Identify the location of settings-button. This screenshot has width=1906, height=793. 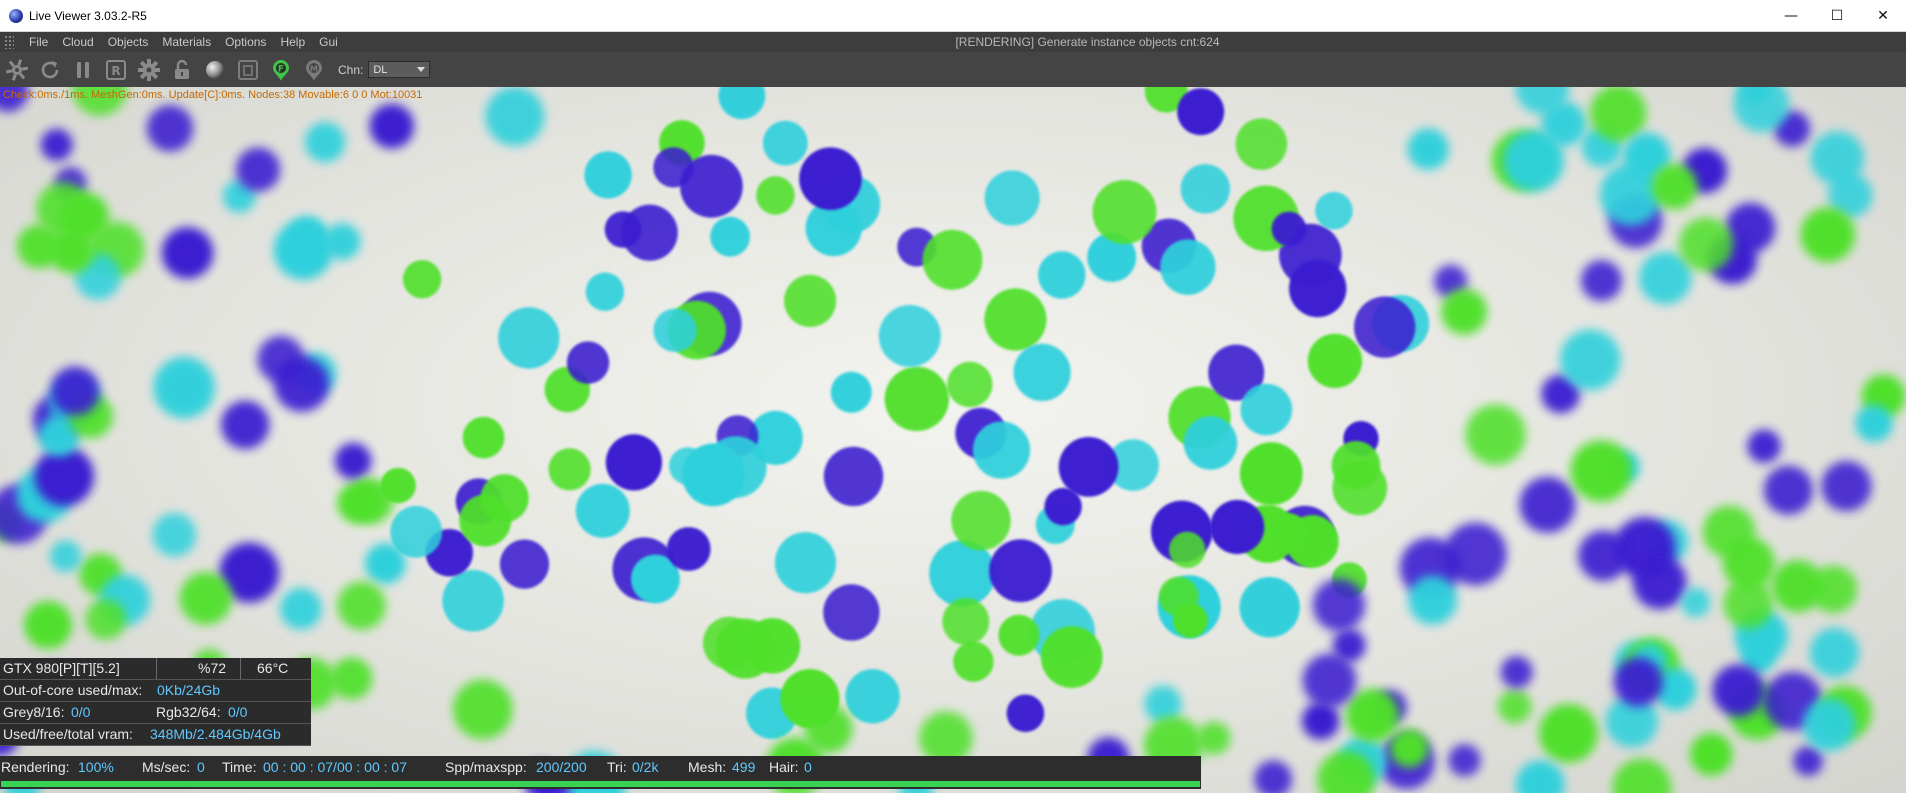
(149, 70).